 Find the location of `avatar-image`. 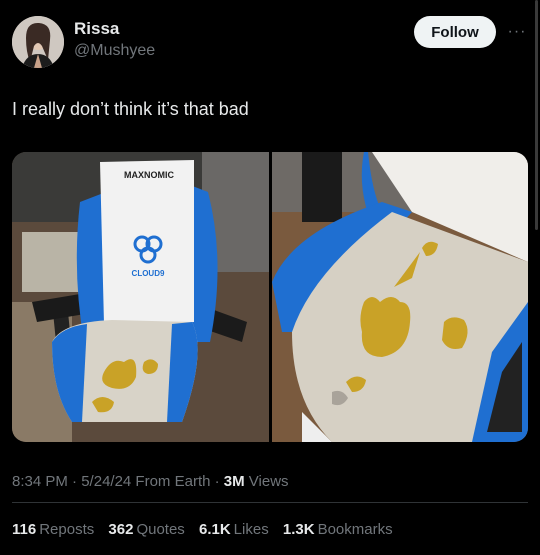

avatar-image is located at coordinates (38, 42).